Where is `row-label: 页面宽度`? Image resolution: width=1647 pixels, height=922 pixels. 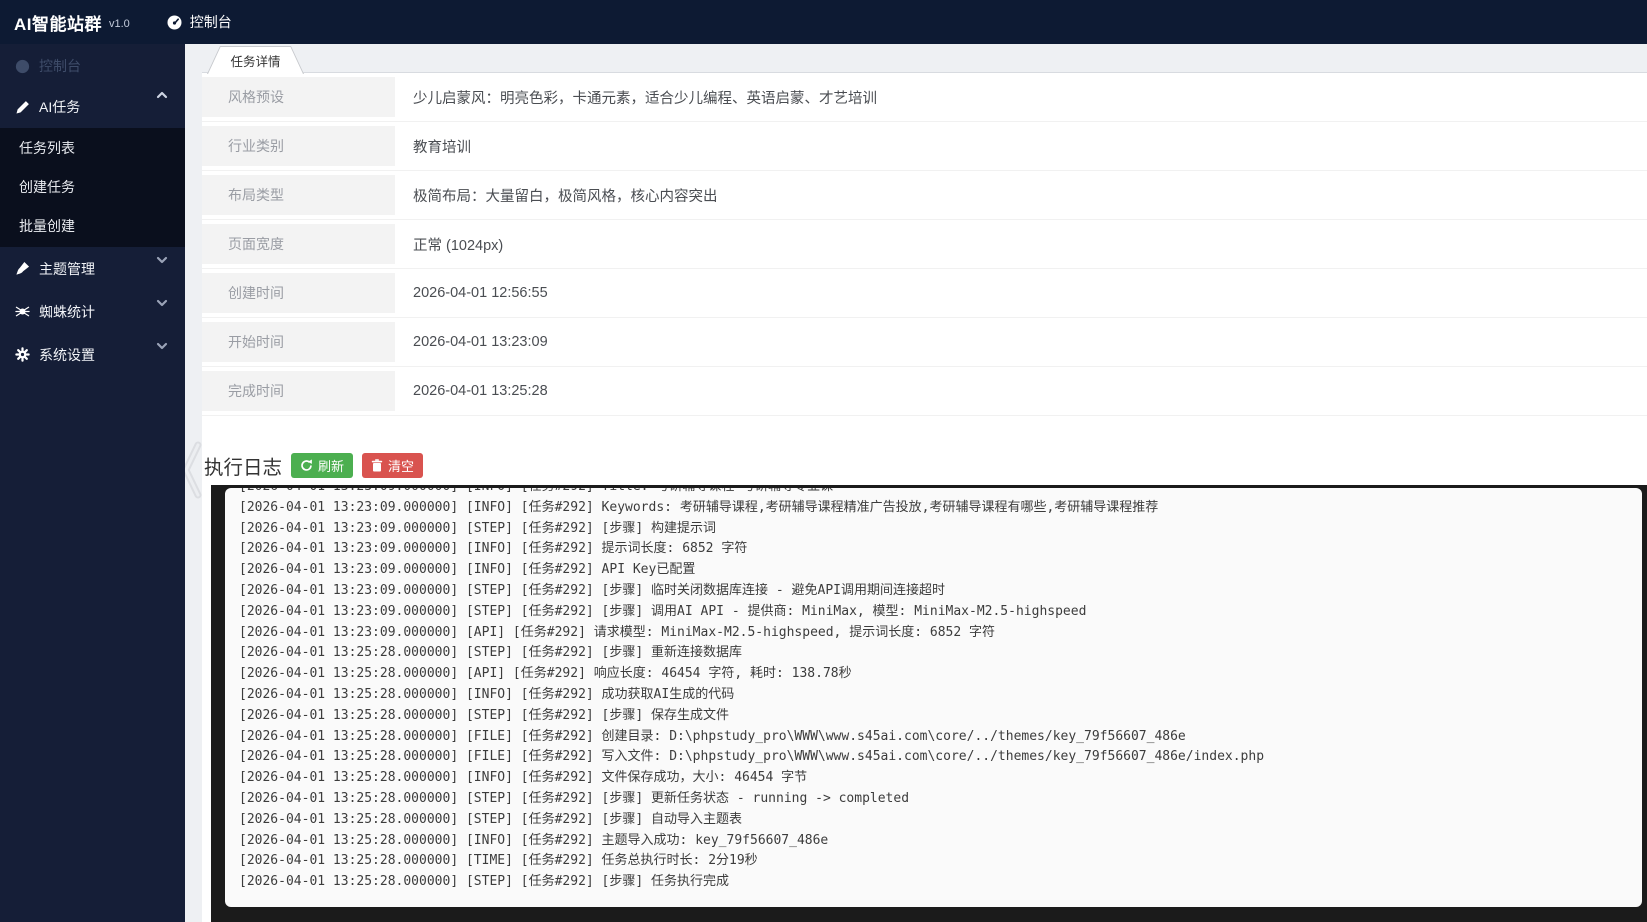 row-label: 页面宽度 is located at coordinates (298, 244).